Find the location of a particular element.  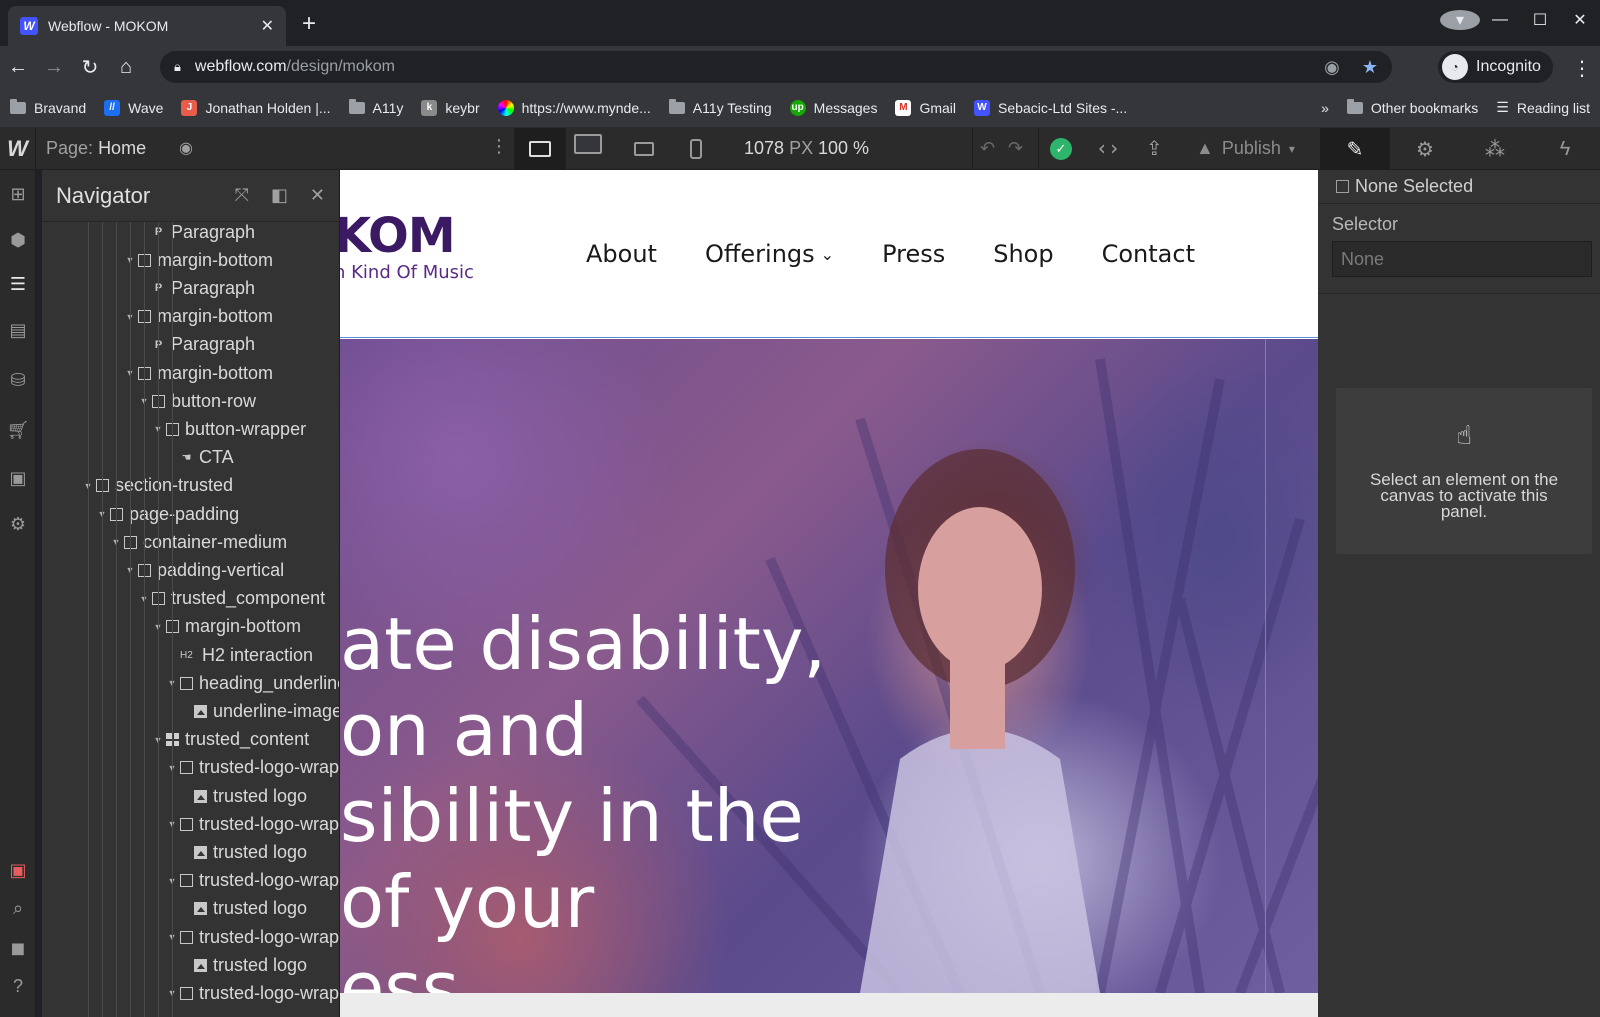

reading-list: ☰ Reading list is located at coordinates (1543, 107).